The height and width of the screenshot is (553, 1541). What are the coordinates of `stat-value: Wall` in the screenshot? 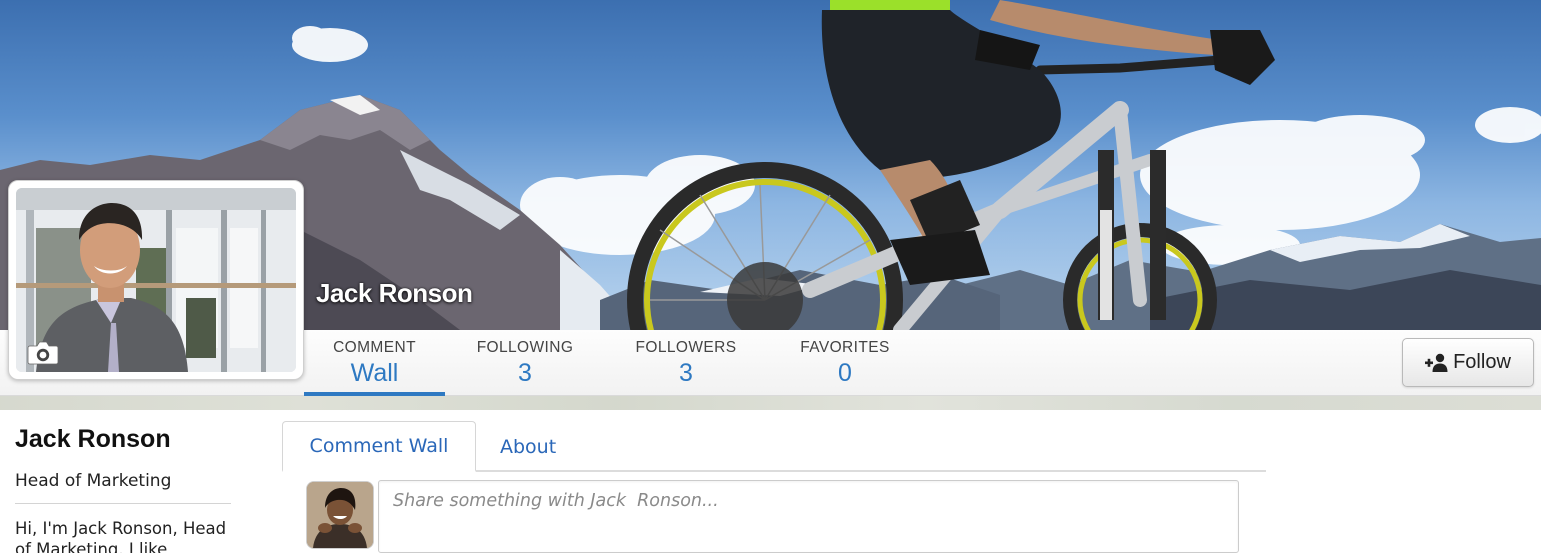 It's located at (374, 373).